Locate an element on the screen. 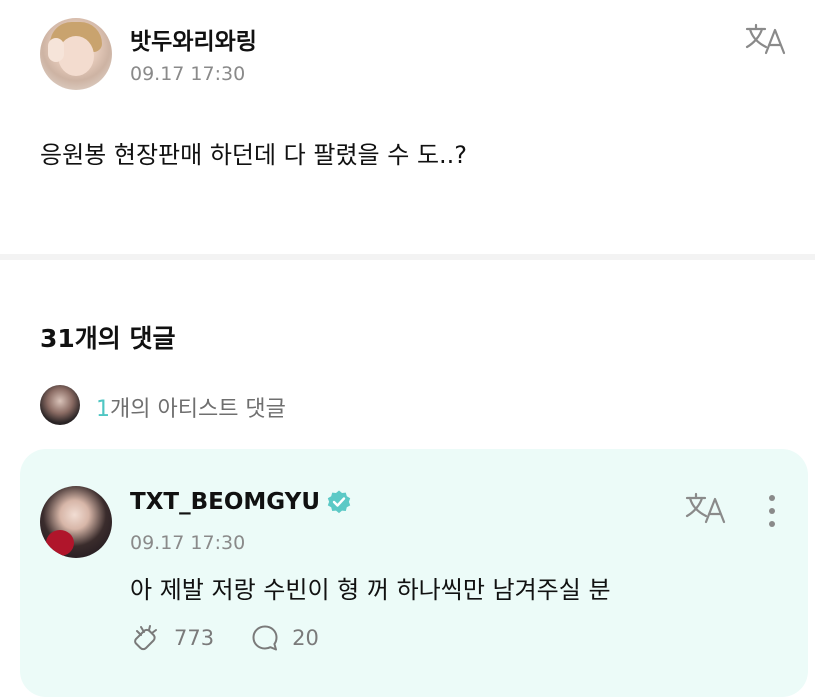 This screenshot has height=698, width=815. artist-comment-count: 1 is located at coordinates (103, 409).